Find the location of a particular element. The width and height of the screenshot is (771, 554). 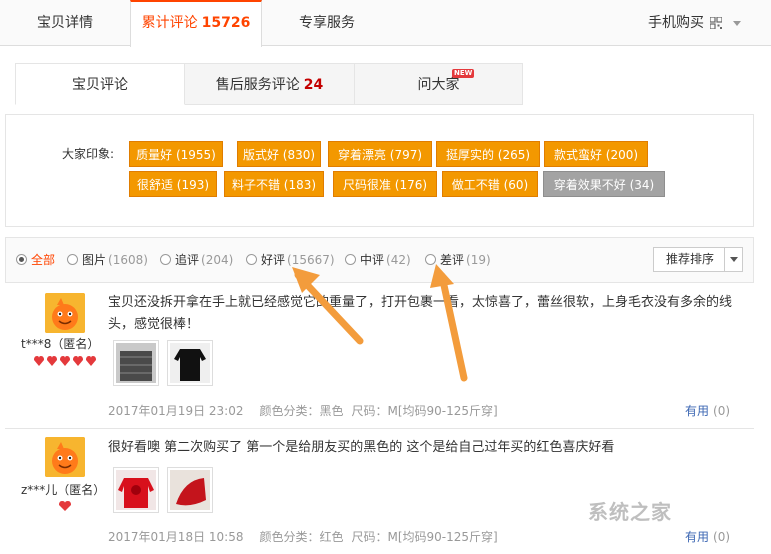

sort-dropdown: 推荐排序 is located at coordinates (698, 259).